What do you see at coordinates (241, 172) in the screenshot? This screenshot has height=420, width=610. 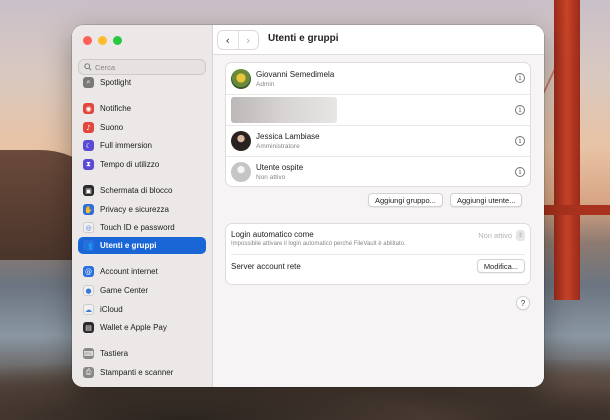 I see `avatar-guest` at bounding box center [241, 172].